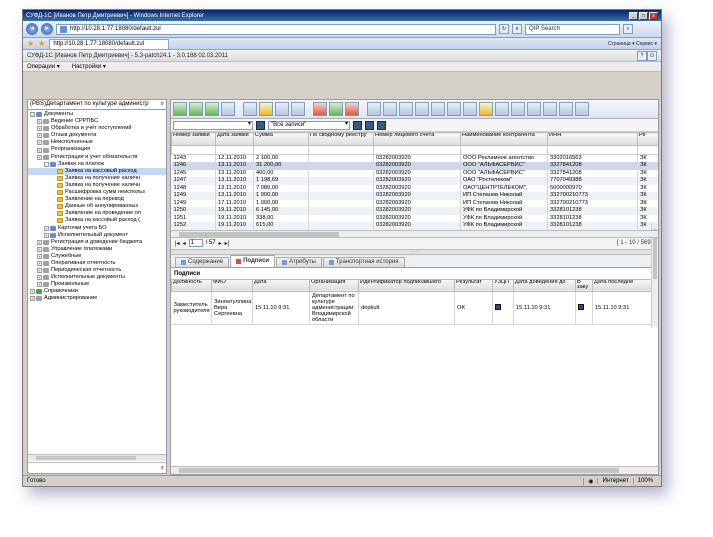 This screenshot has height=537, width=713. Describe the element at coordinates (652, 55) in the screenshot. I see `exit-icon: ⏻` at that location.